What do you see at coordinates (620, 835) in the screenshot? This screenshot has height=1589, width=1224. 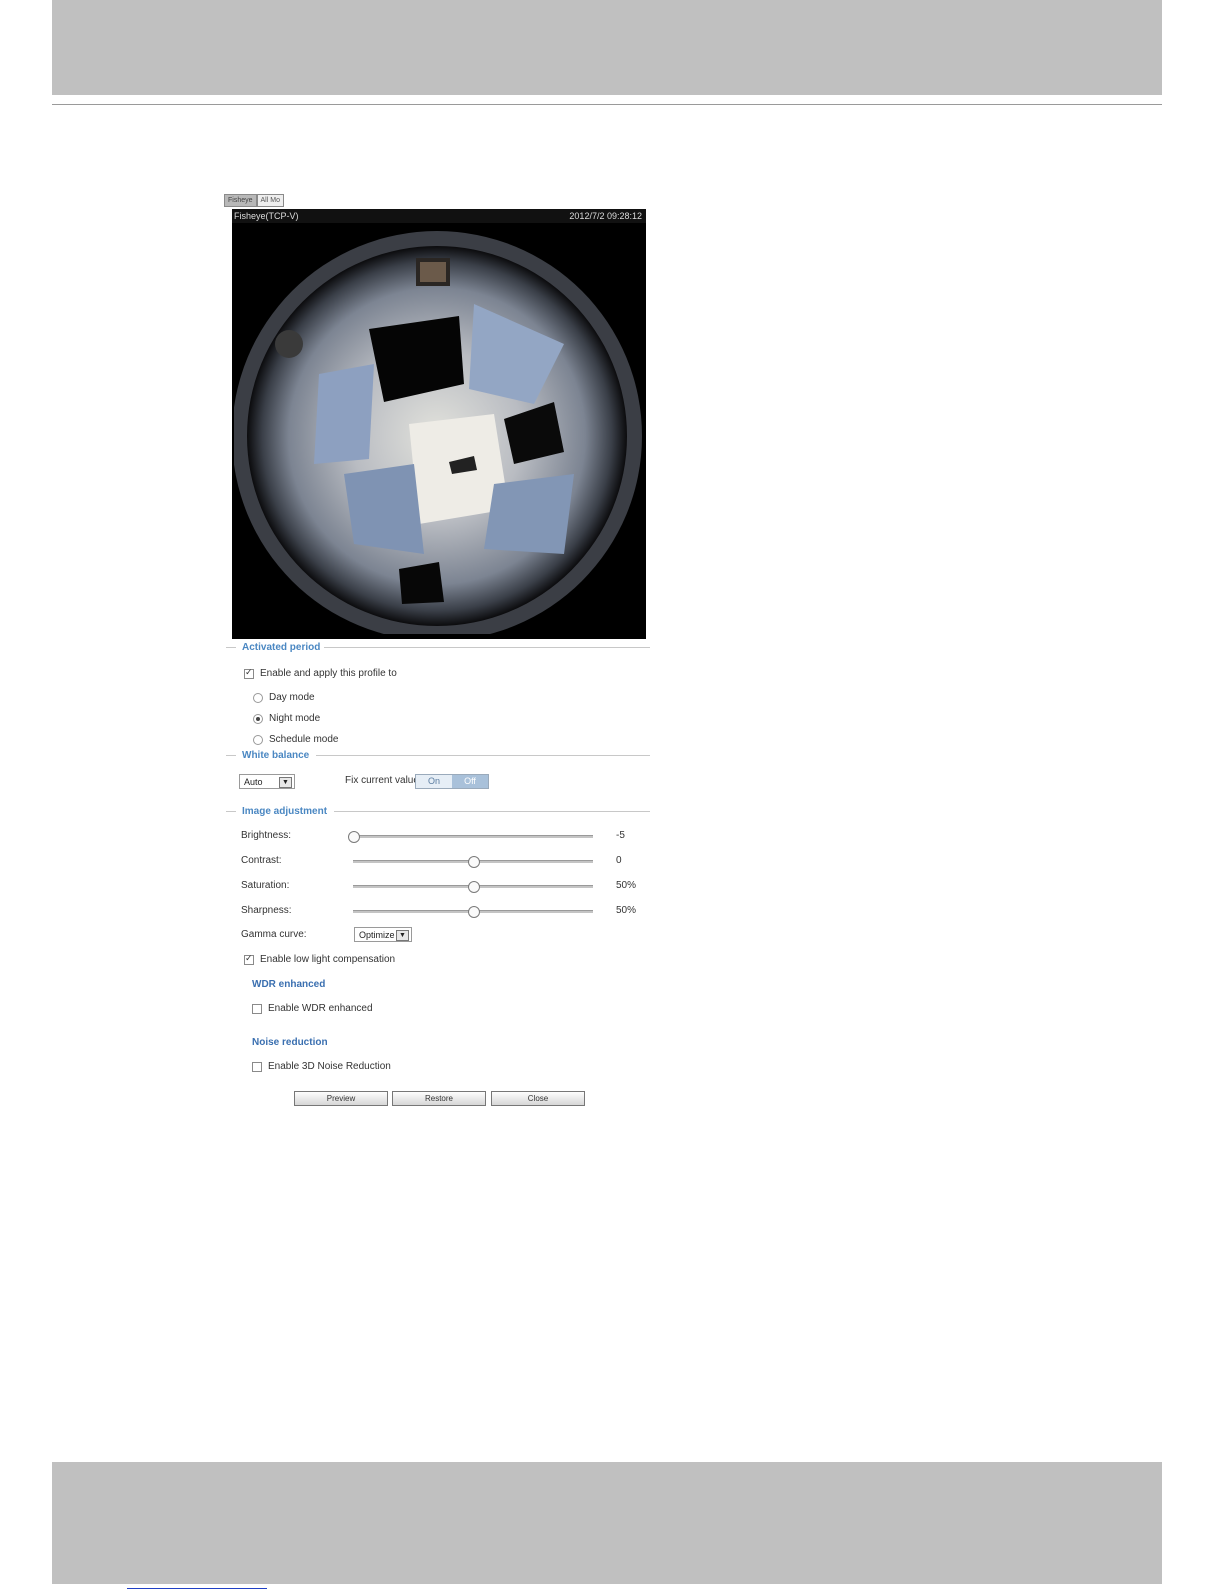 I see `slider-value: -5` at bounding box center [620, 835].